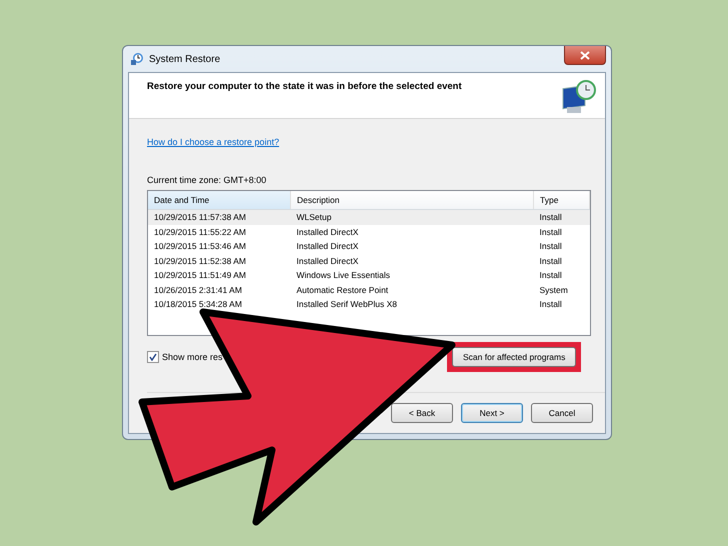 Image resolution: width=728 pixels, height=546 pixels. I want to click on dialog-button: Cancel, so click(562, 413).